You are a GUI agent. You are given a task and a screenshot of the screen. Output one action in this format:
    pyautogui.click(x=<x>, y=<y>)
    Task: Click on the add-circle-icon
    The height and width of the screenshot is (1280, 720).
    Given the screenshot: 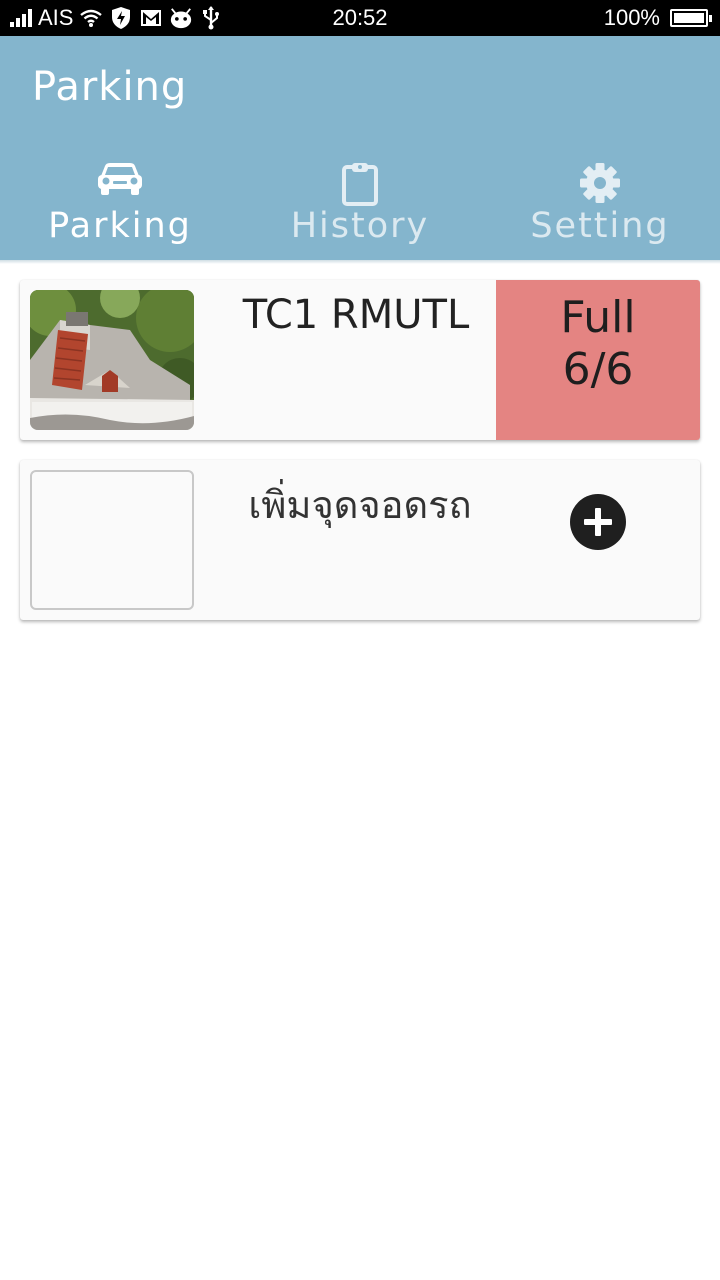 What is the action you would take?
    pyautogui.click(x=598, y=522)
    